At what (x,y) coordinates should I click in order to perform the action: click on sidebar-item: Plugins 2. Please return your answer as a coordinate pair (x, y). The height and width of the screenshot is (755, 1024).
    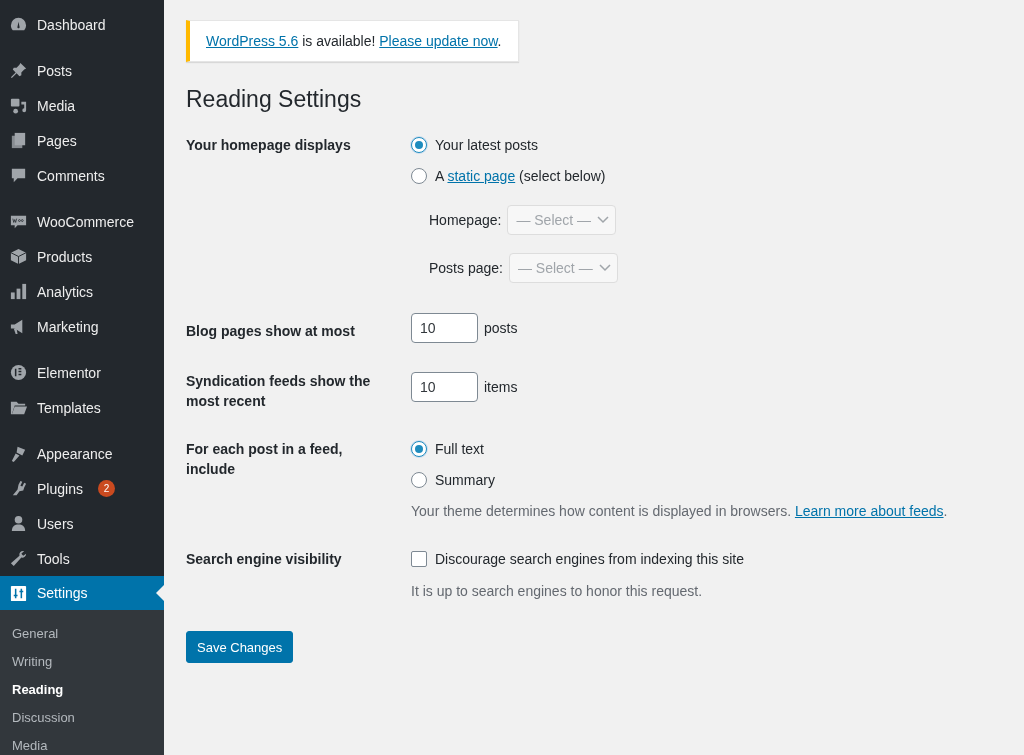
    Looking at the image, I should click on (82, 488).